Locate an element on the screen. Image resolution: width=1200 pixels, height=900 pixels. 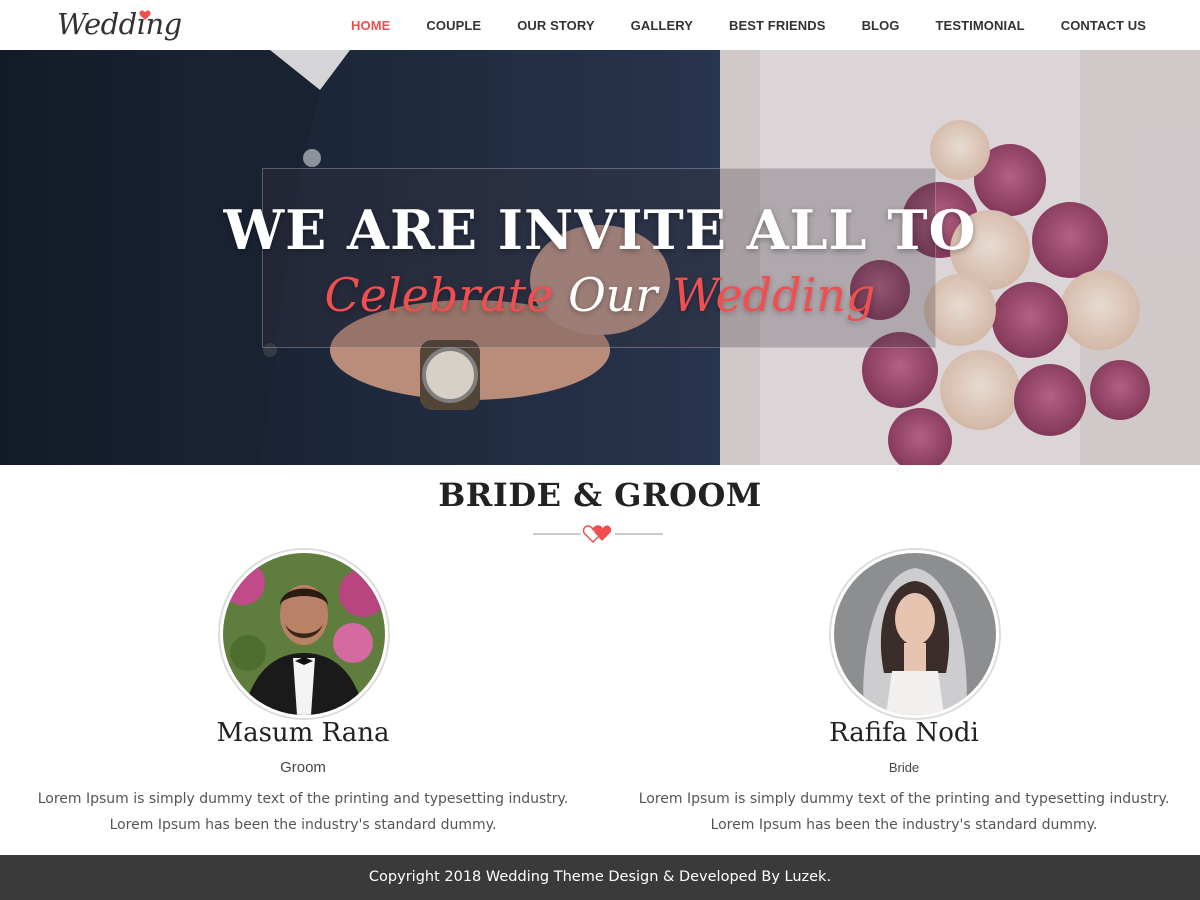
groom-role: Groom is located at coordinates (303, 767).